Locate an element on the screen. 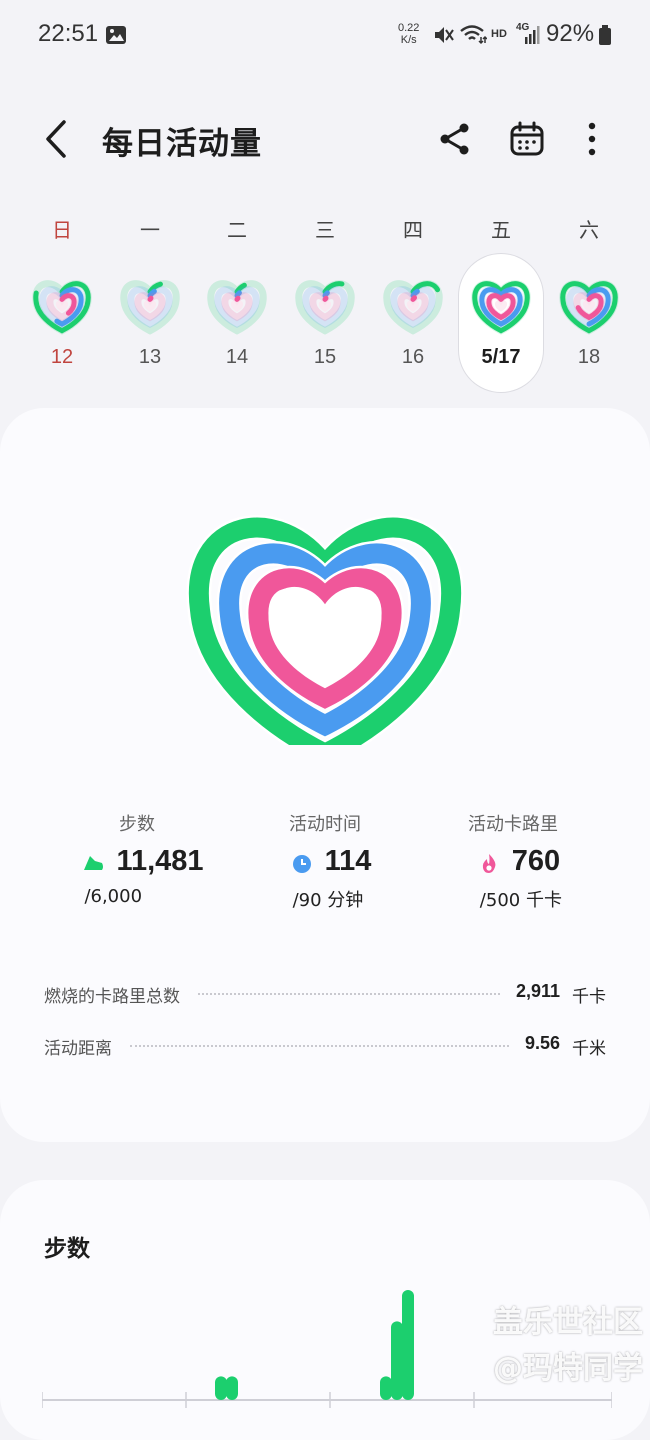 The width and height of the screenshot is (650, 1440). stat-label: 步数 is located at coordinates (137, 824).